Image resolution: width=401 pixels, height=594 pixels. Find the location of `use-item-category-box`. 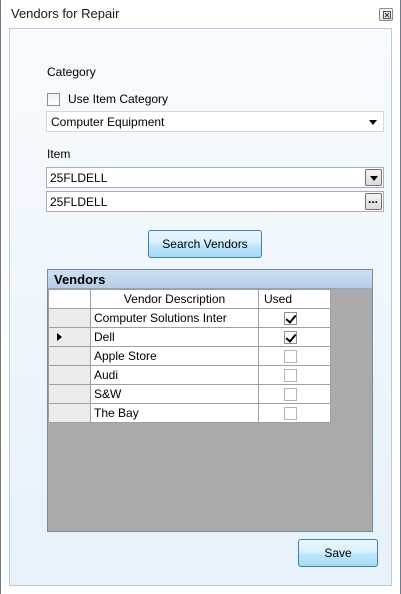

use-item-category-box is located at coordinates (53, 99).